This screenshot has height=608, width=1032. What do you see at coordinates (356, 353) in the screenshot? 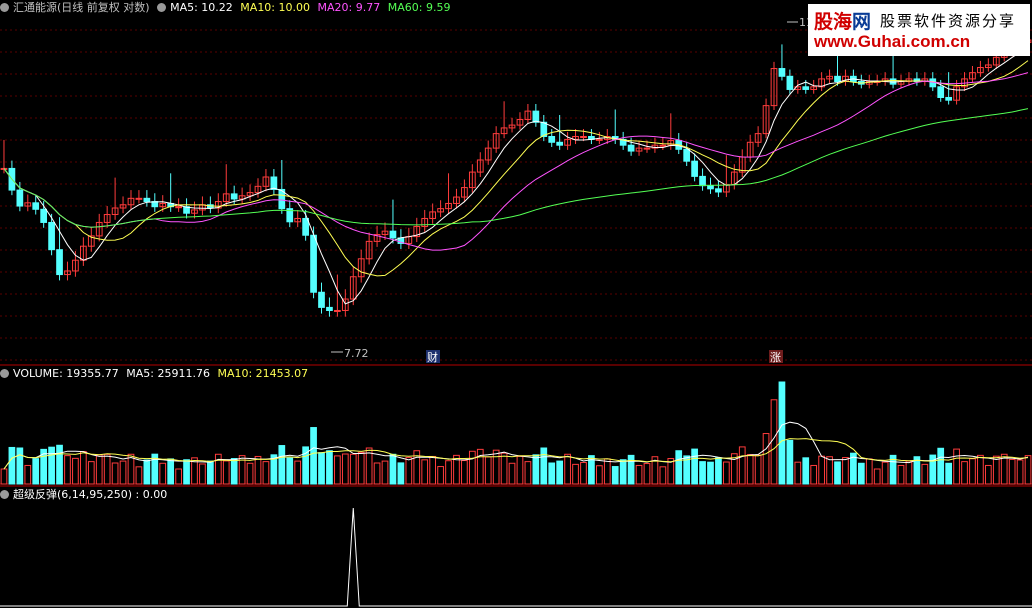
I see `low-price-label: 7.72` at bounding box center [356, 353].